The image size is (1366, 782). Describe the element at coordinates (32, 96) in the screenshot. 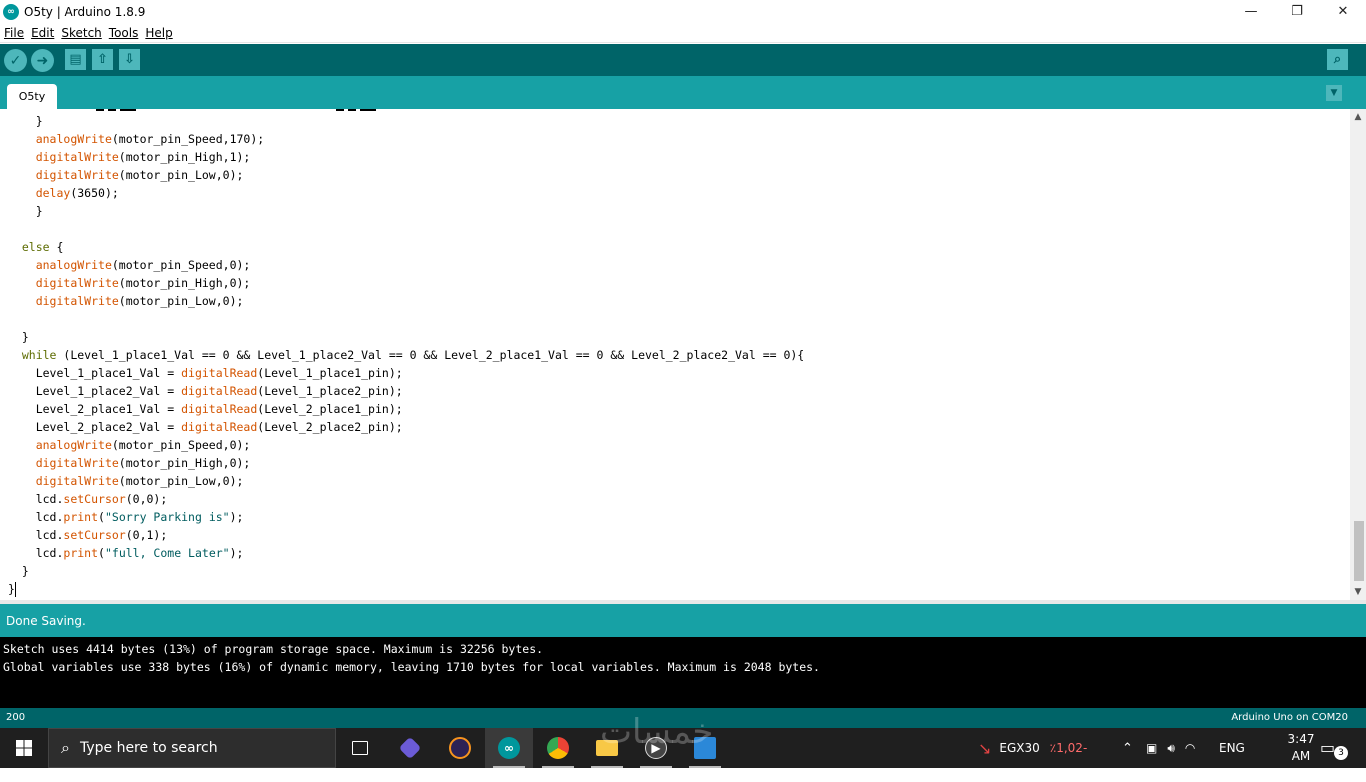

I see `tab-o5ty: O5ty` at that location.